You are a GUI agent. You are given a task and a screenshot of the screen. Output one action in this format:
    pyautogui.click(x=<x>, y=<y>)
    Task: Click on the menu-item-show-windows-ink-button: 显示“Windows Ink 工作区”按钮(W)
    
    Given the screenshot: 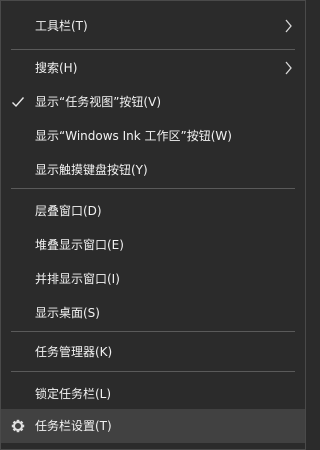 What is the action you would take?
    pyautogui.click(x=153, y=136)
    